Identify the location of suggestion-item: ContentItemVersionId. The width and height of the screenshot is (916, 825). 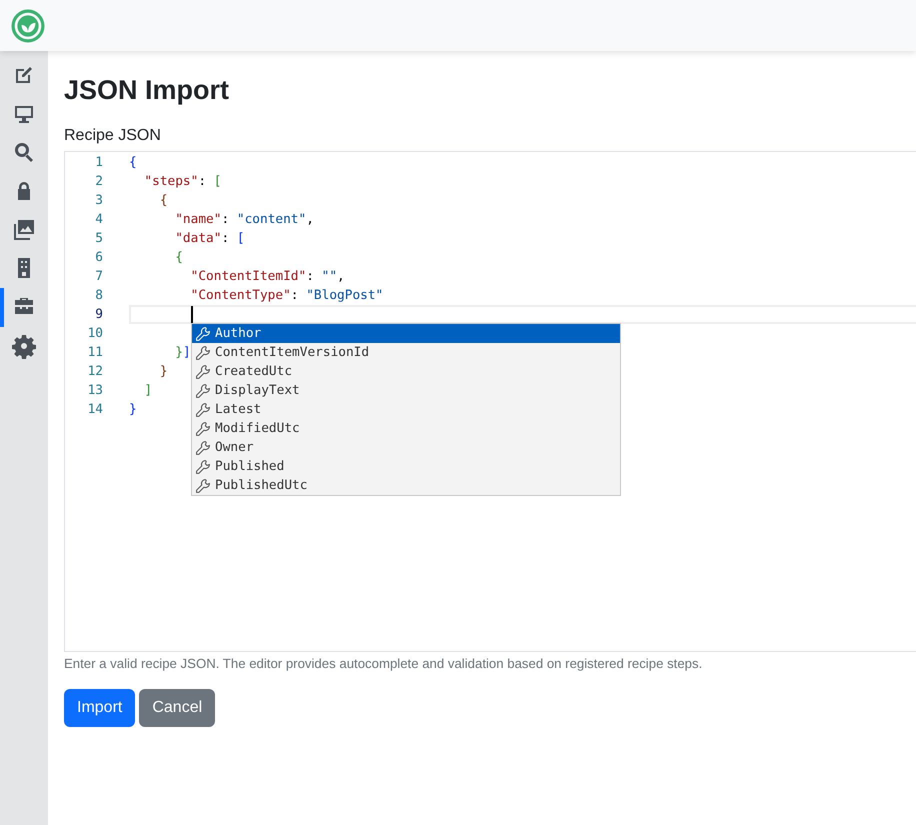
(406, 352).